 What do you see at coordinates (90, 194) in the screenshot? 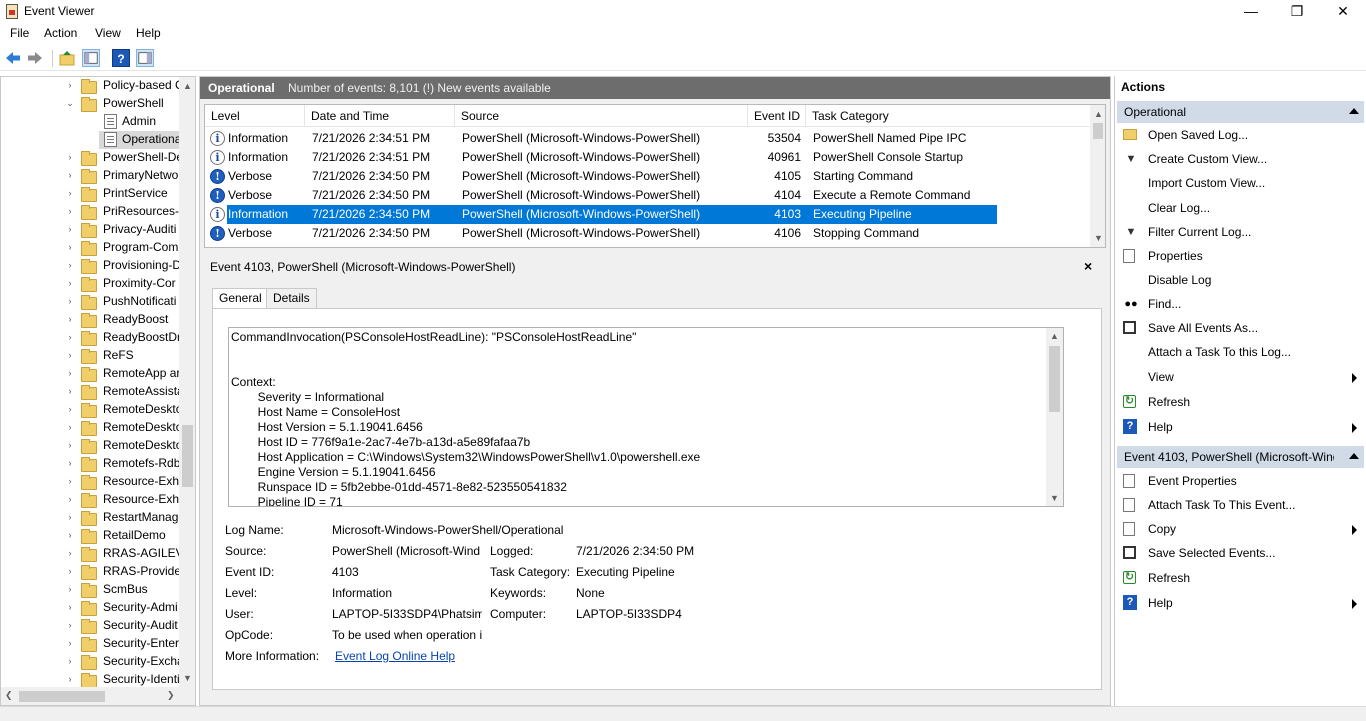
I see `tree-item: › PrintService` at bounding box center [90, 194].